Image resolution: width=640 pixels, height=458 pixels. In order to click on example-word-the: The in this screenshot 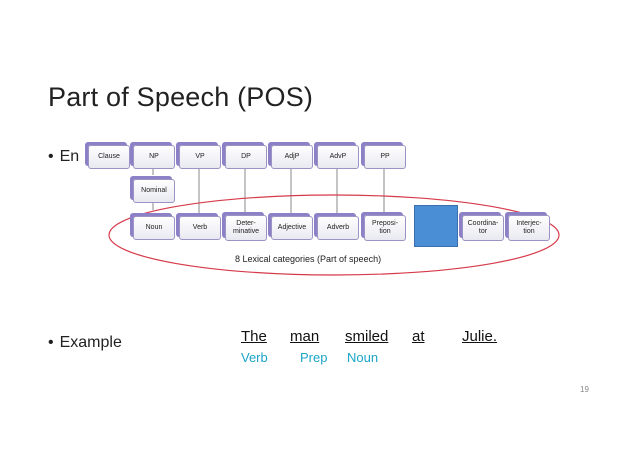, I will do `click(254, 336)`.